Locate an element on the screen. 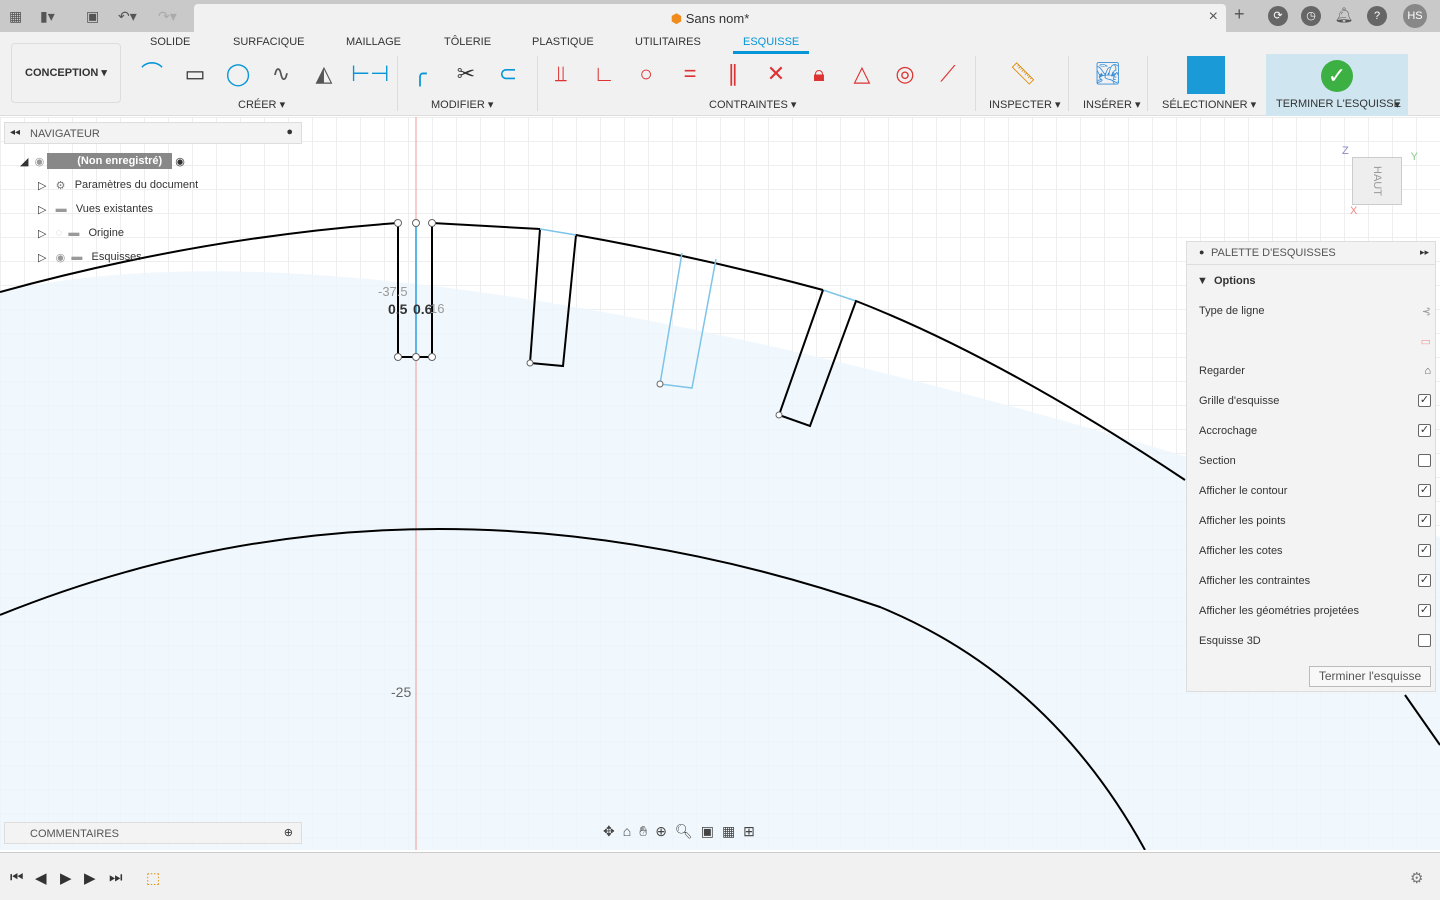  redo-icon: ↷▾ is located at coordinates (167, 16).